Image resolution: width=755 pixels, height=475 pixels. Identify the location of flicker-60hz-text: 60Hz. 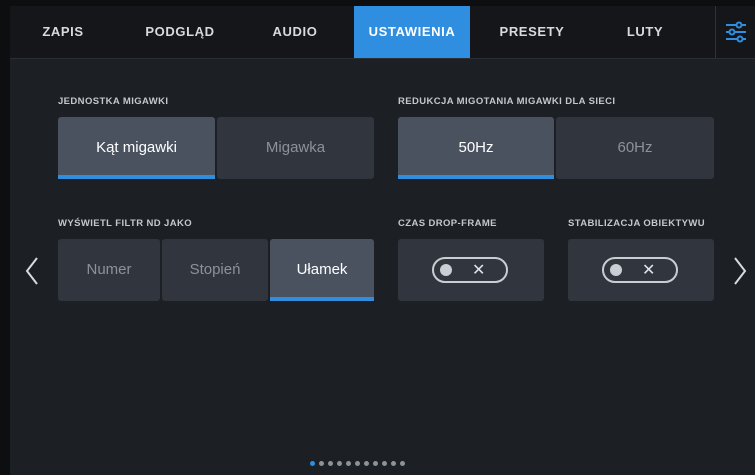
(635, 147).